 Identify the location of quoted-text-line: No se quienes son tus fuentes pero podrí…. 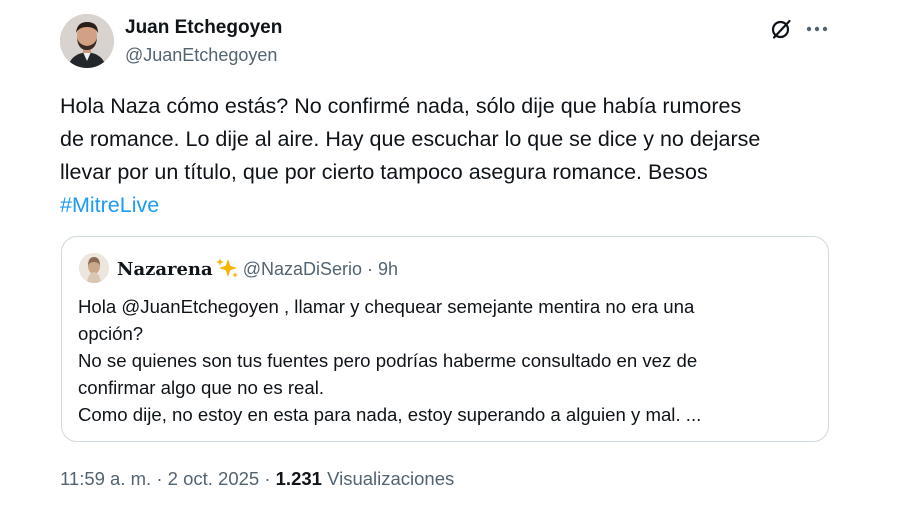
(388, 360).